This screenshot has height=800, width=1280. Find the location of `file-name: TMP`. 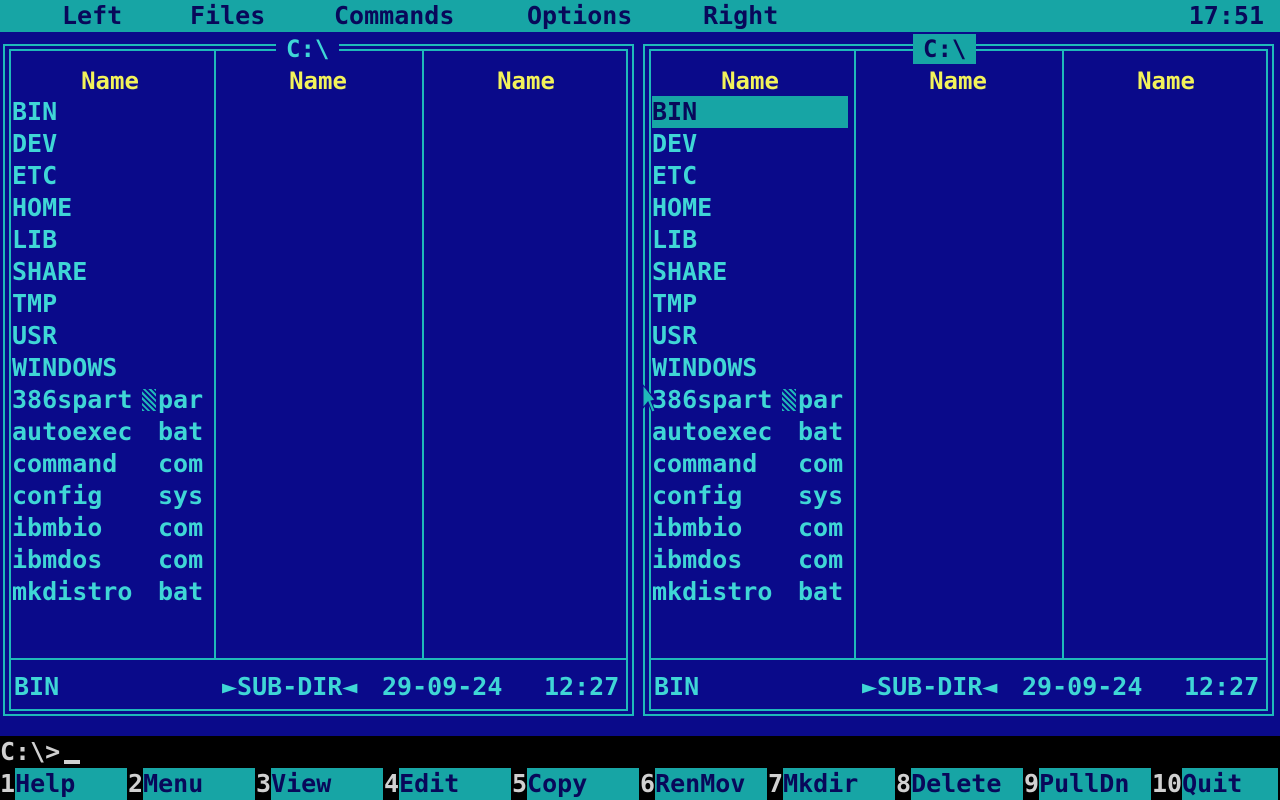

file-name: TMP is located at coordinates (35, 303).